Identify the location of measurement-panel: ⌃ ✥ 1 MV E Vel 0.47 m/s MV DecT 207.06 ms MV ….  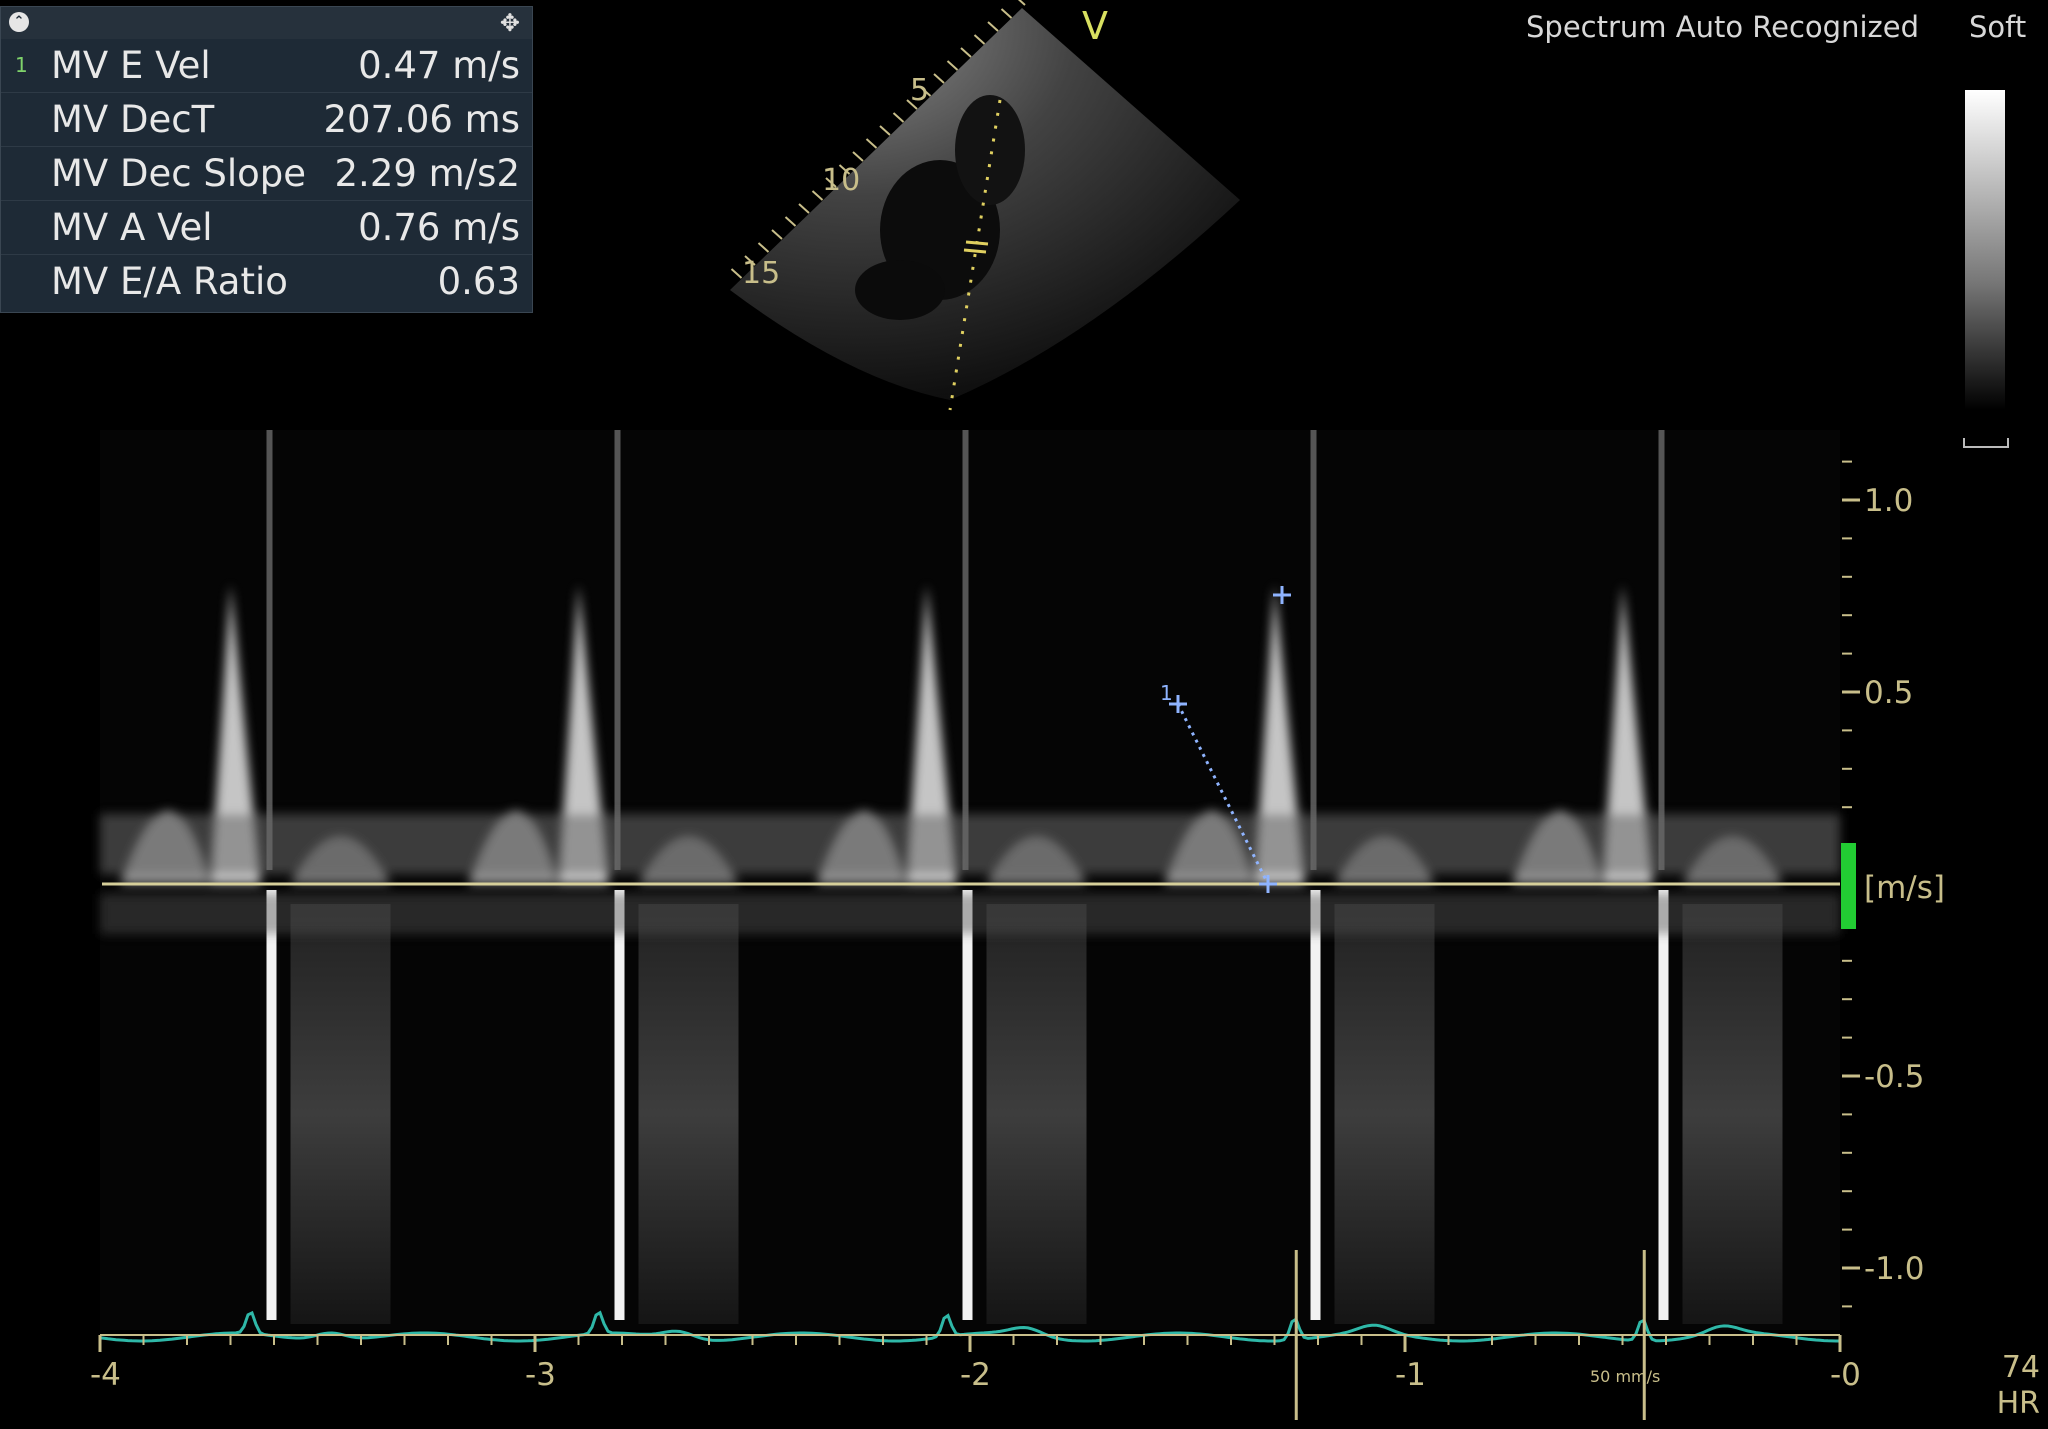
(266, 159).